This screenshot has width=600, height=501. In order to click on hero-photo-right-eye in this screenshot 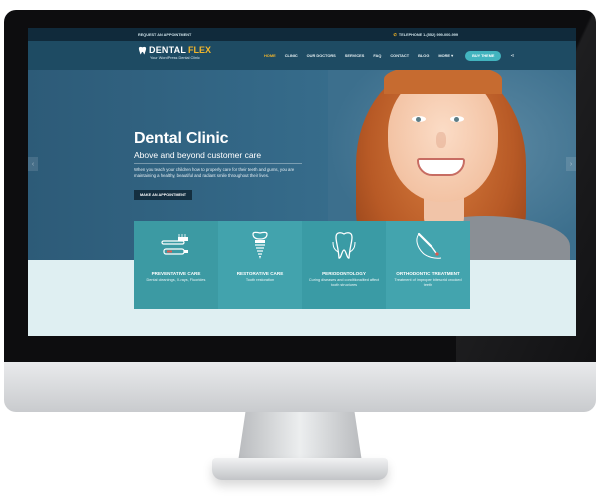, I will do `click(457, 119)`.